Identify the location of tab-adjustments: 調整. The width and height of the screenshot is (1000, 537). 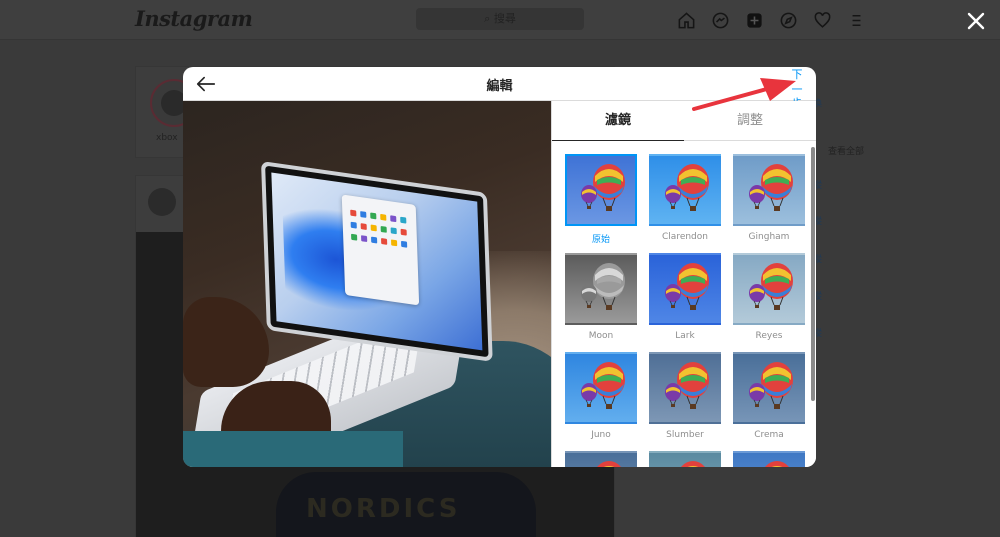
(750, 121).